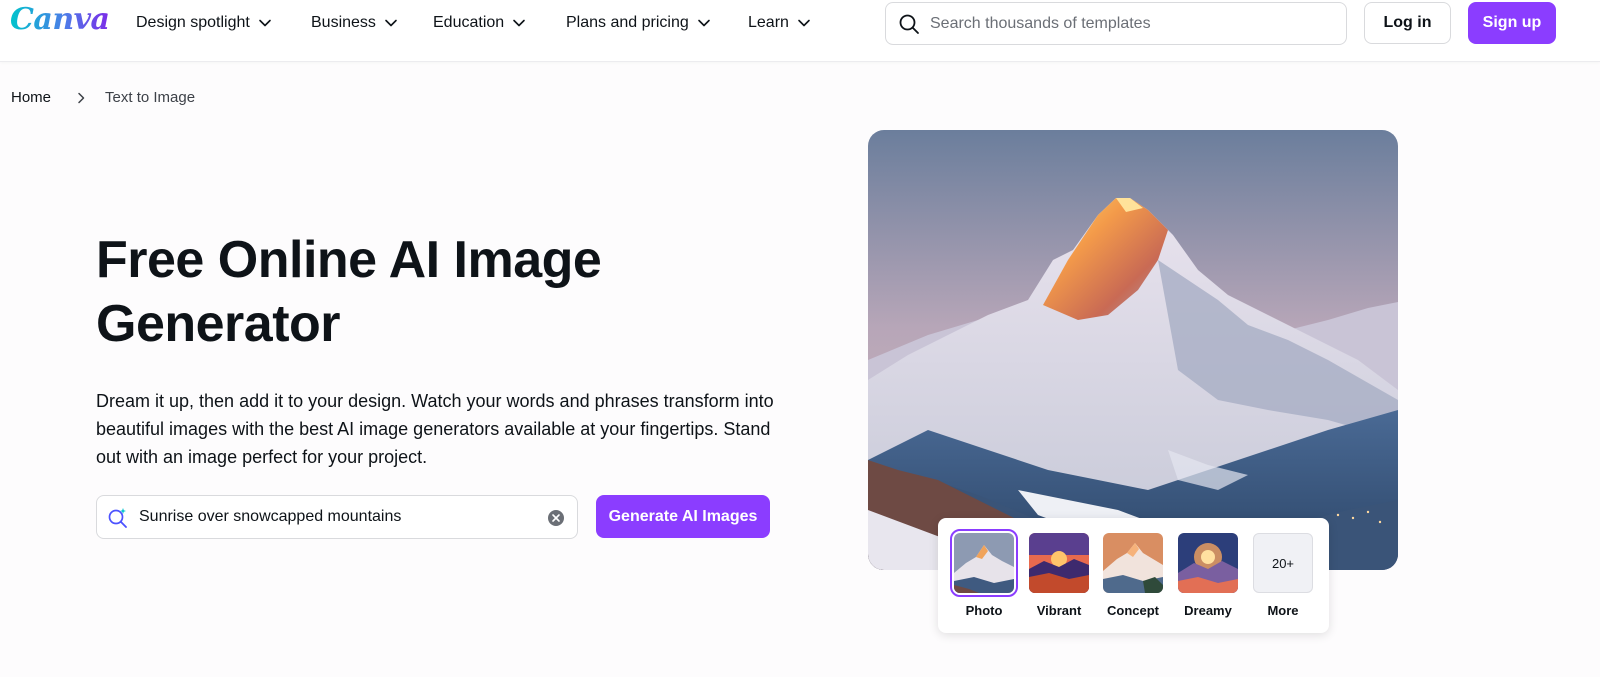 The image size is (1600, 677). I want to click on magic-search-icon, so click(117, 518).